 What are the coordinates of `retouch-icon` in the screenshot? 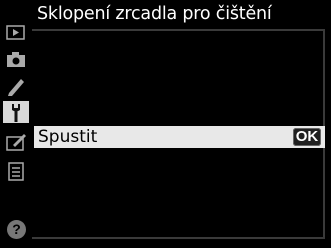 It's located at (16, 142).